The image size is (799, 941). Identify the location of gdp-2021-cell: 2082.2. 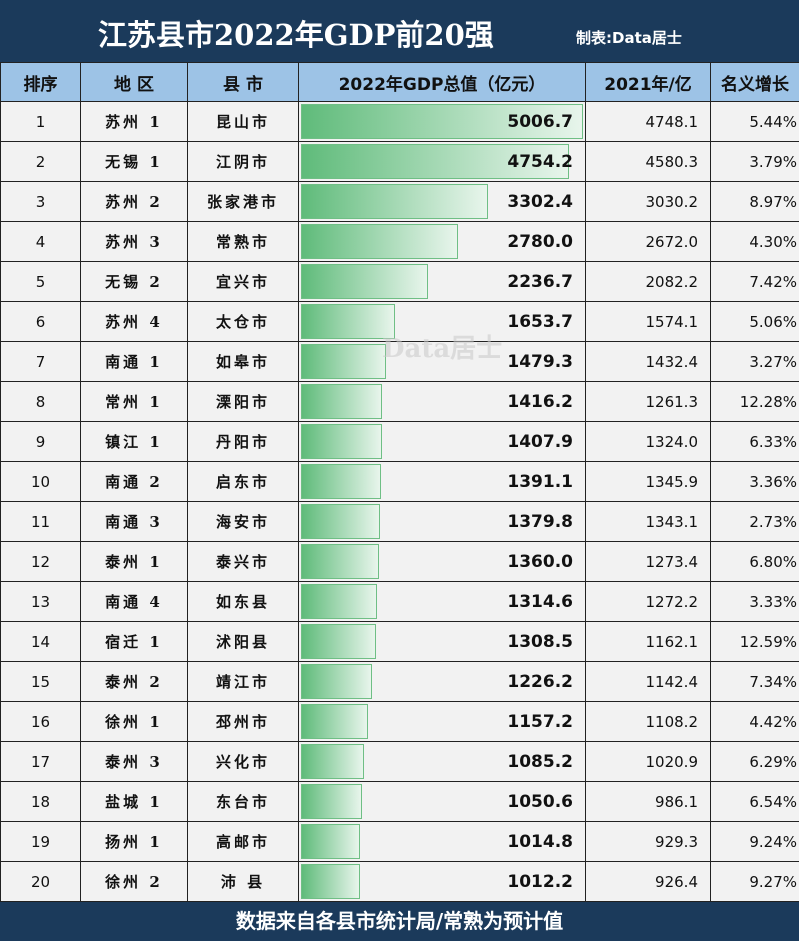
(648, 281).